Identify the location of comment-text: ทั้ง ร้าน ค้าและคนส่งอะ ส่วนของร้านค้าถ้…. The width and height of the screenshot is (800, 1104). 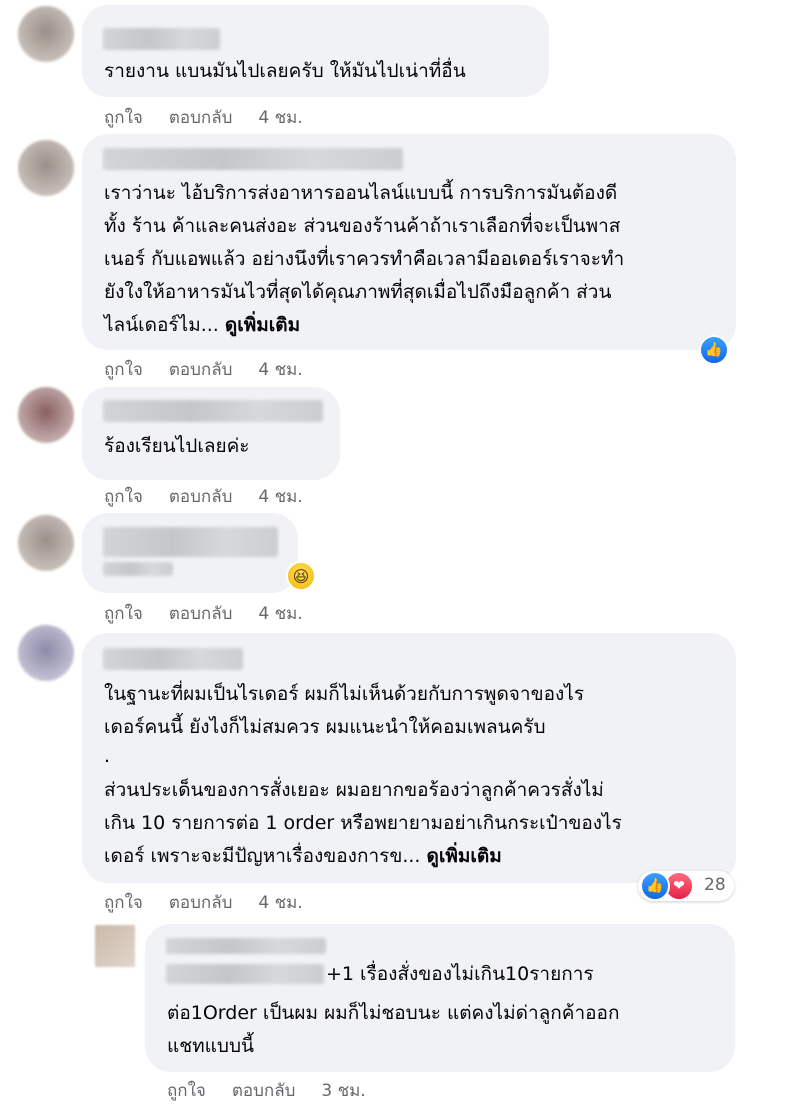
(362, 226).